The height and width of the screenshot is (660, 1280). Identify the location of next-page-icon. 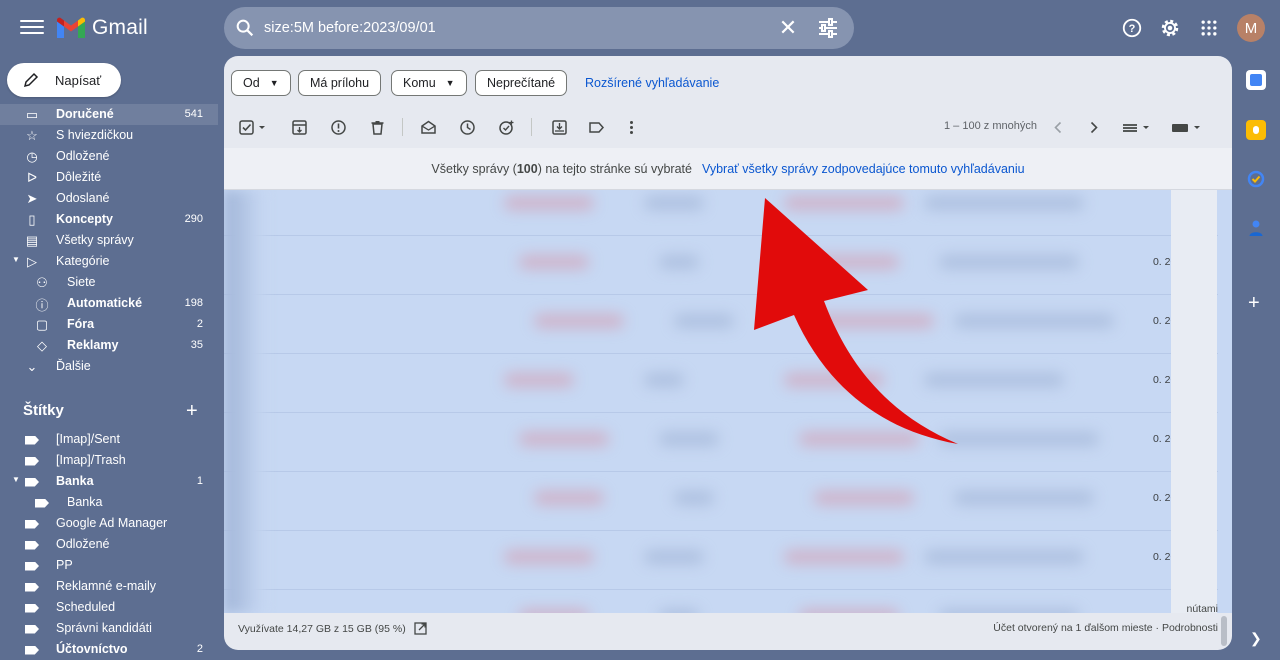
(1093, 127).